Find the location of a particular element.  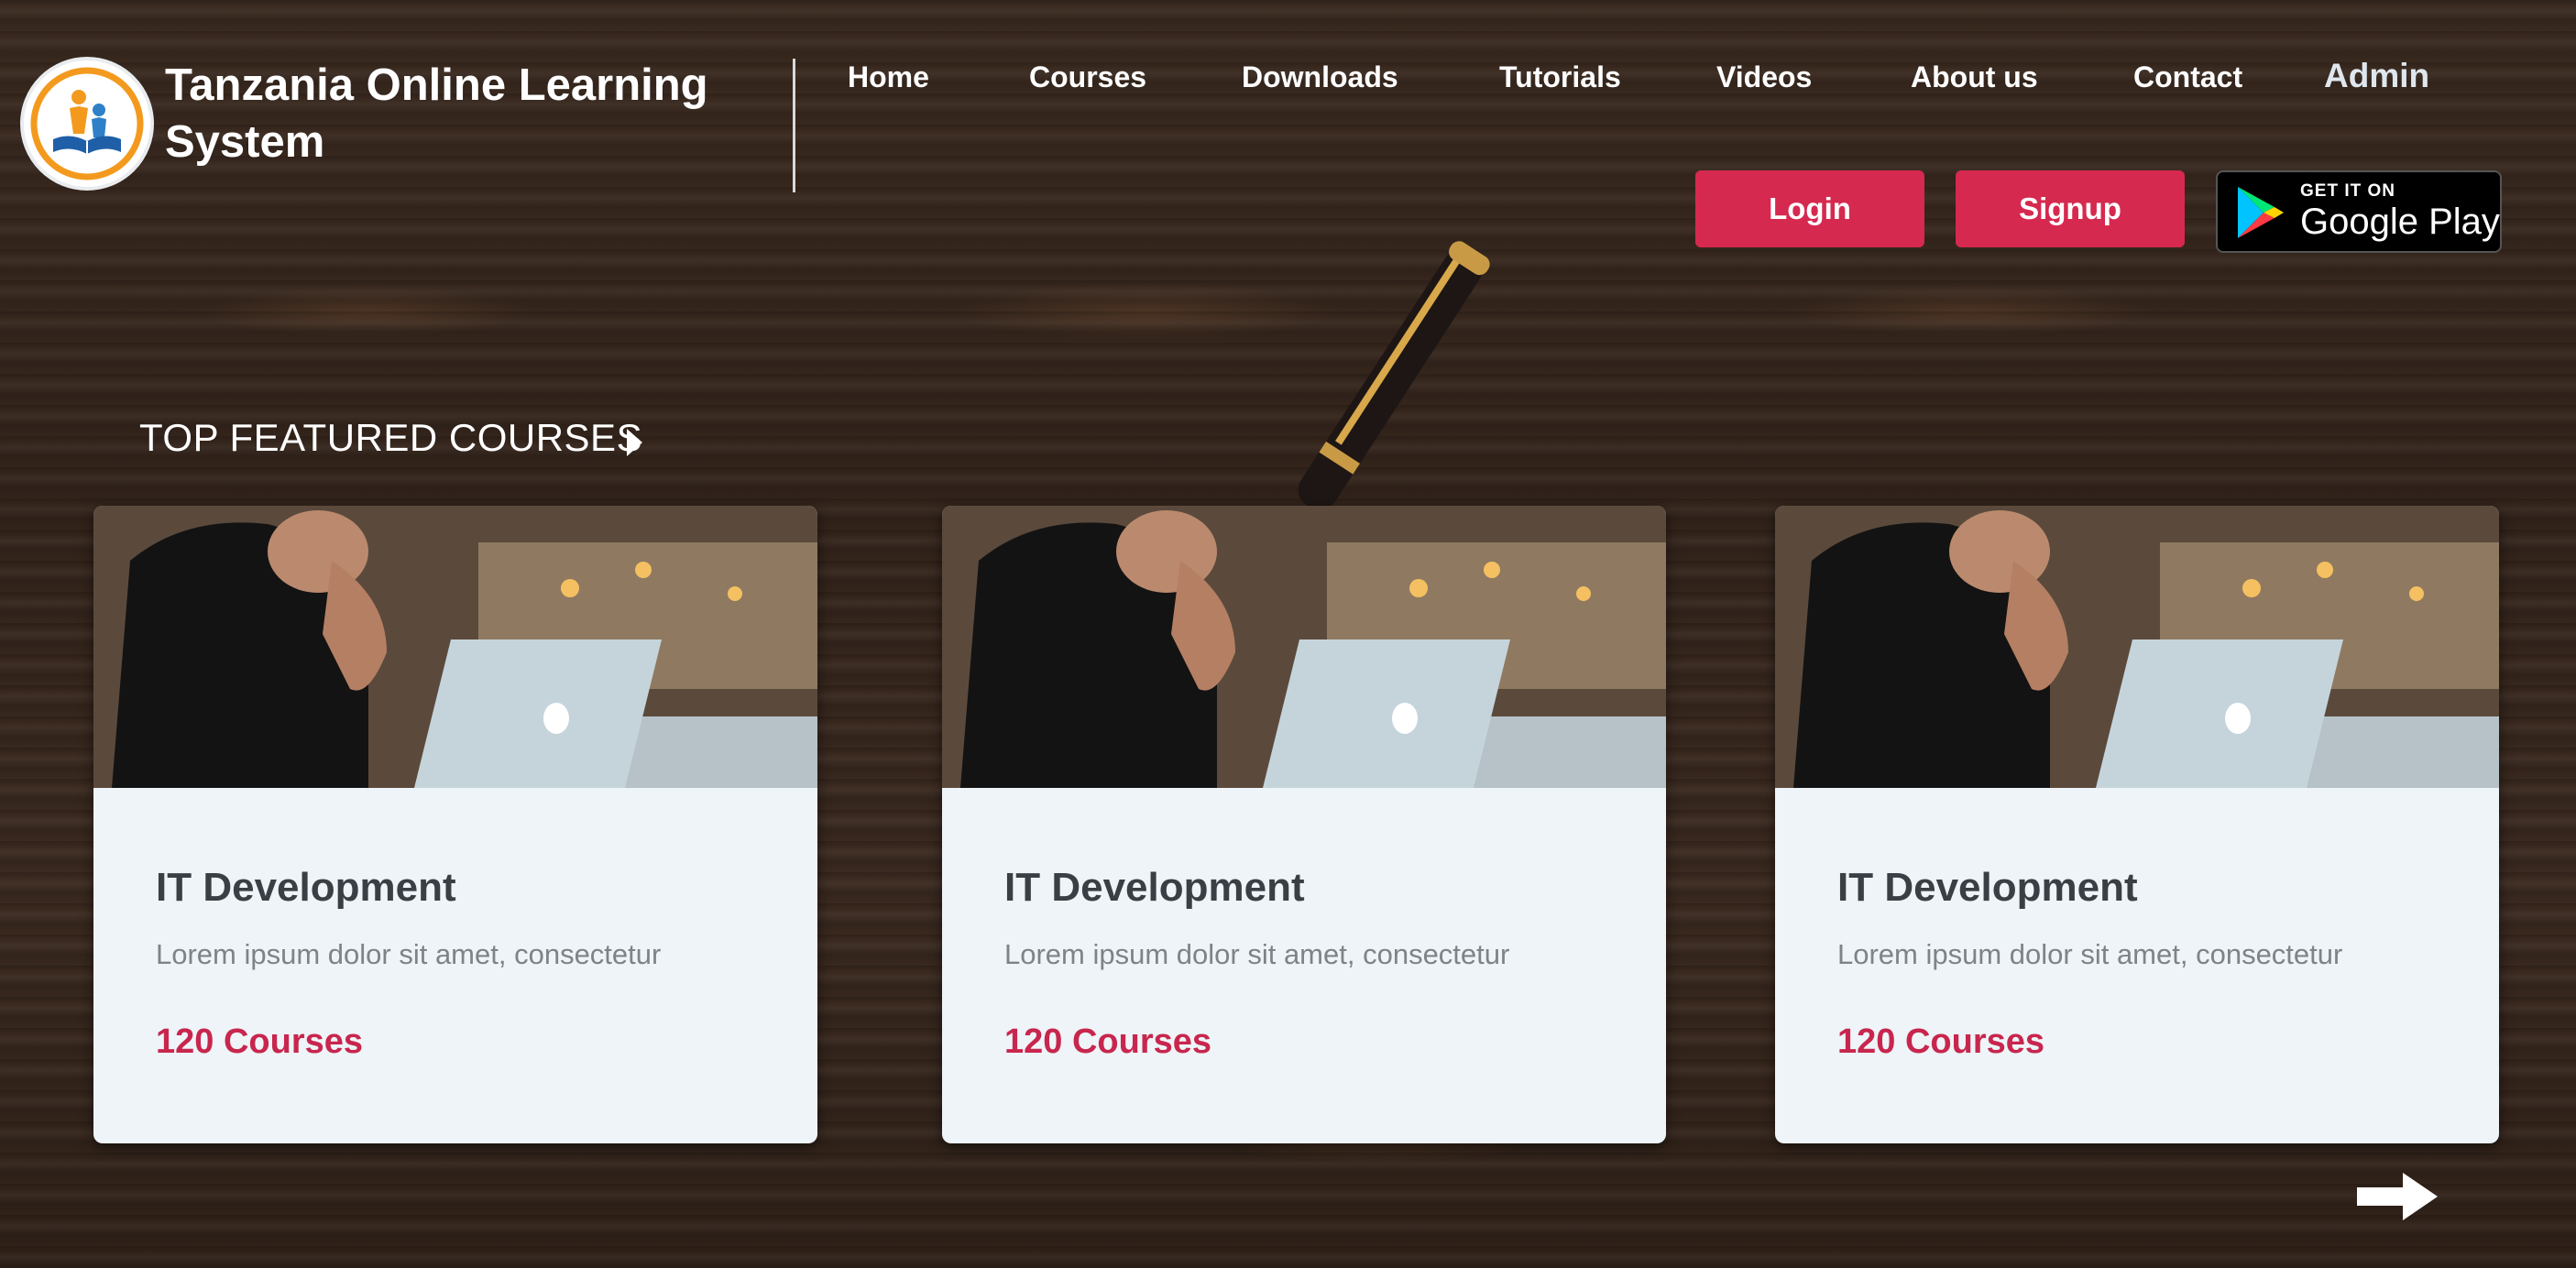

logo is located at coordinates (87, 124).